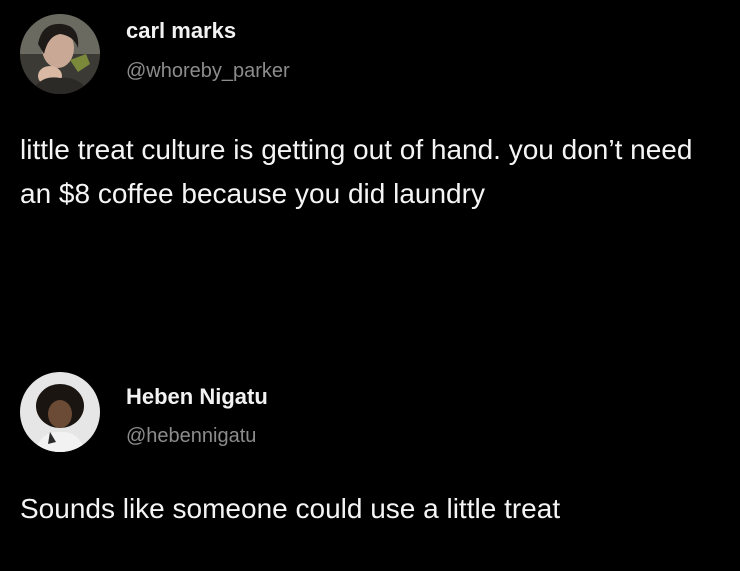  What do you see at coordinates (191, 436) in the screenshot?
I see `handle: @hebennigatu` at bounding box center [191, 436].